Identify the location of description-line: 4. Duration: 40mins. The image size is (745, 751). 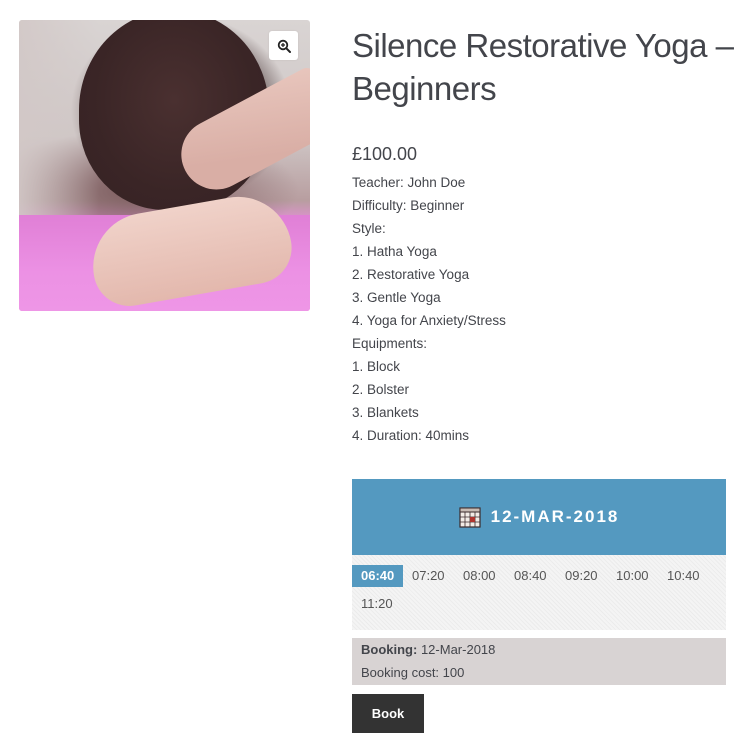
(411, 435).